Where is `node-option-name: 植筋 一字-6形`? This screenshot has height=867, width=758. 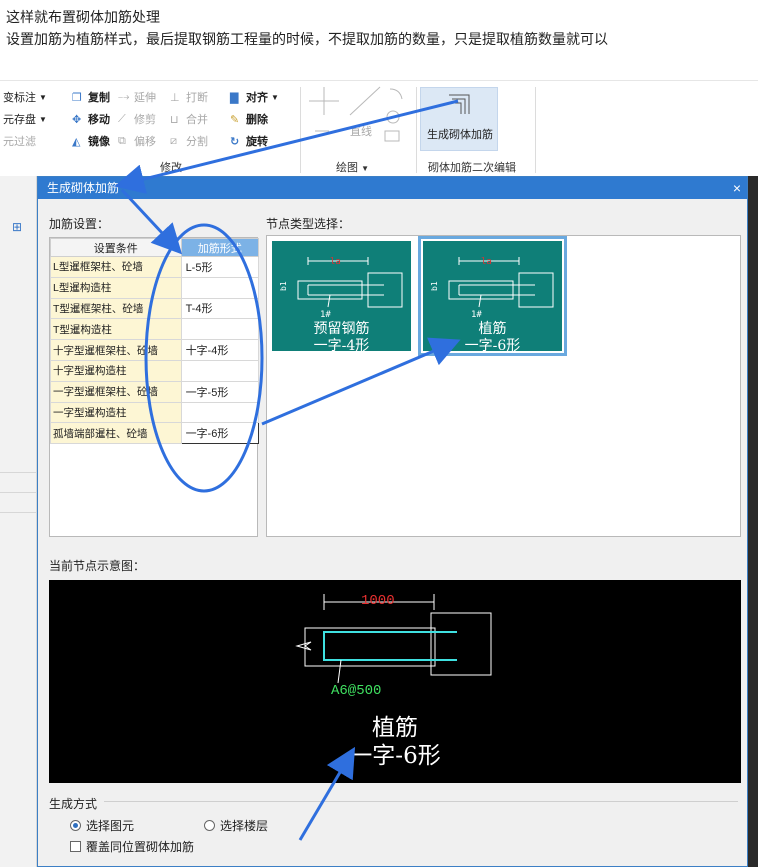 node-option-name: 植筋 一字-6形 is located at coordinates (492, 337).